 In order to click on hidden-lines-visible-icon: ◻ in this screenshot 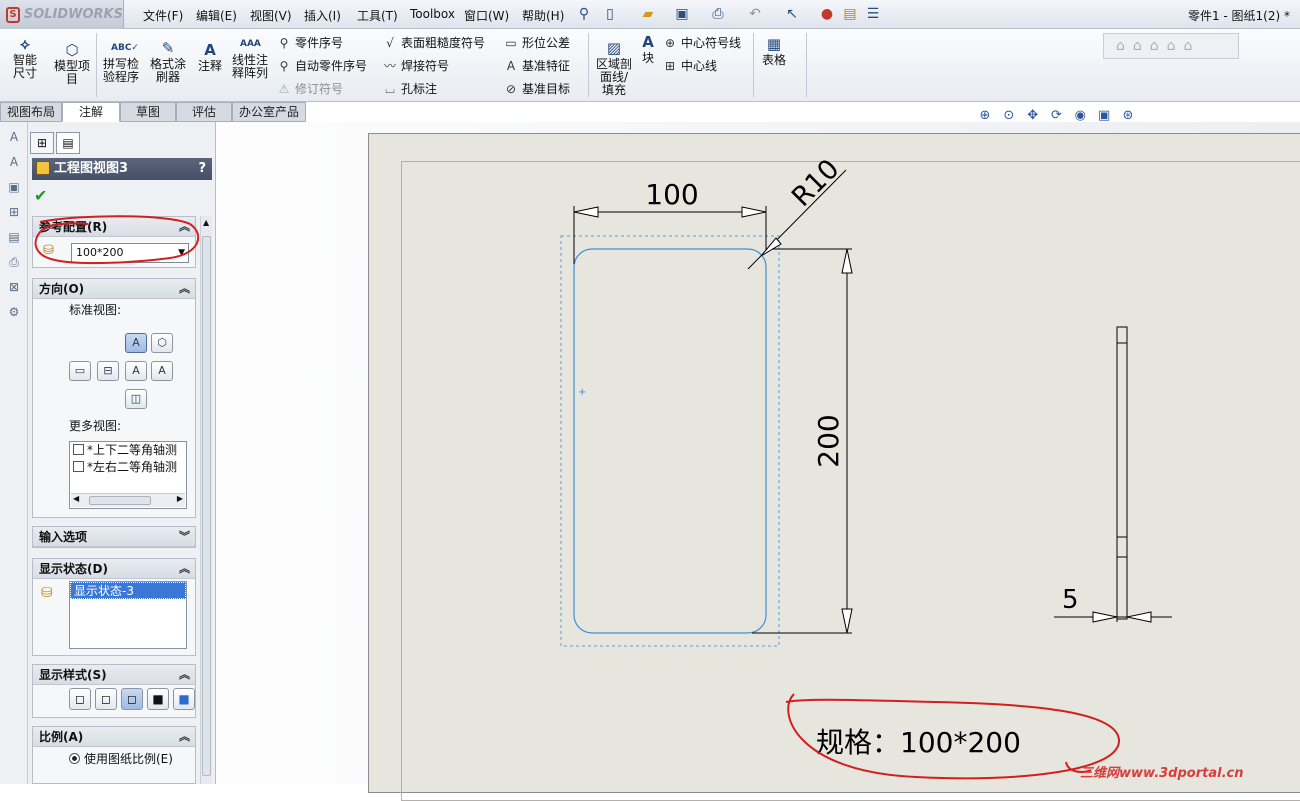, I will do `click(106, 699)`.